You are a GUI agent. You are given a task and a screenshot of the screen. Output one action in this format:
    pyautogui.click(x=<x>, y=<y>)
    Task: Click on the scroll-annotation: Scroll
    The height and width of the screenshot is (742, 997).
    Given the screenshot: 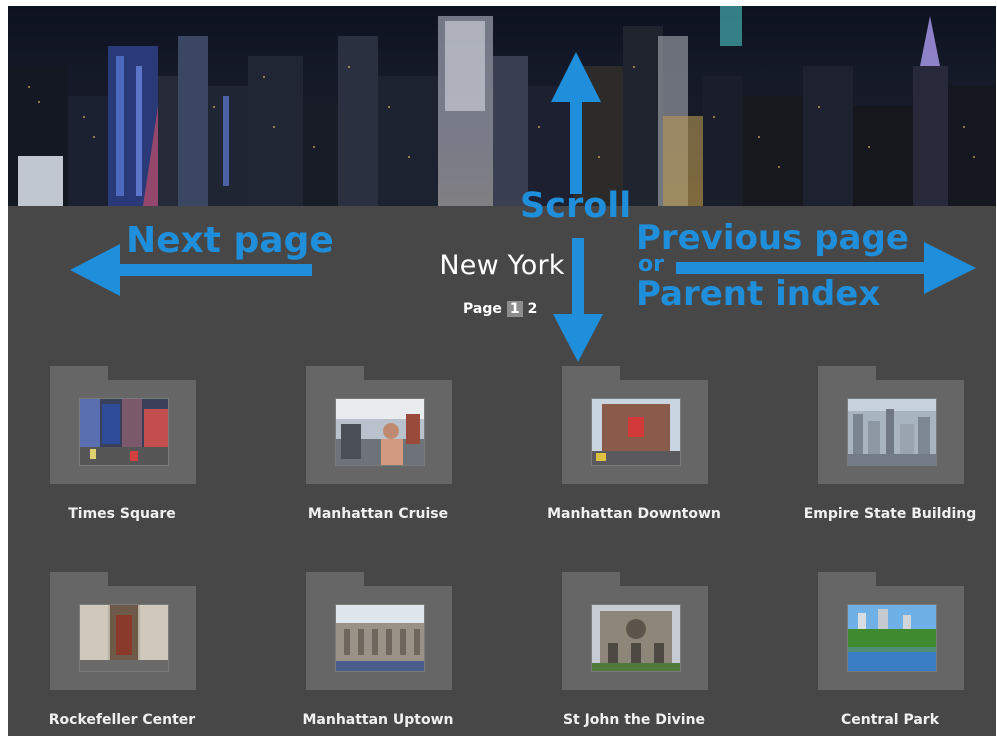 What is the action you would take?
    pyautogui.click(x=576, y=206)
    